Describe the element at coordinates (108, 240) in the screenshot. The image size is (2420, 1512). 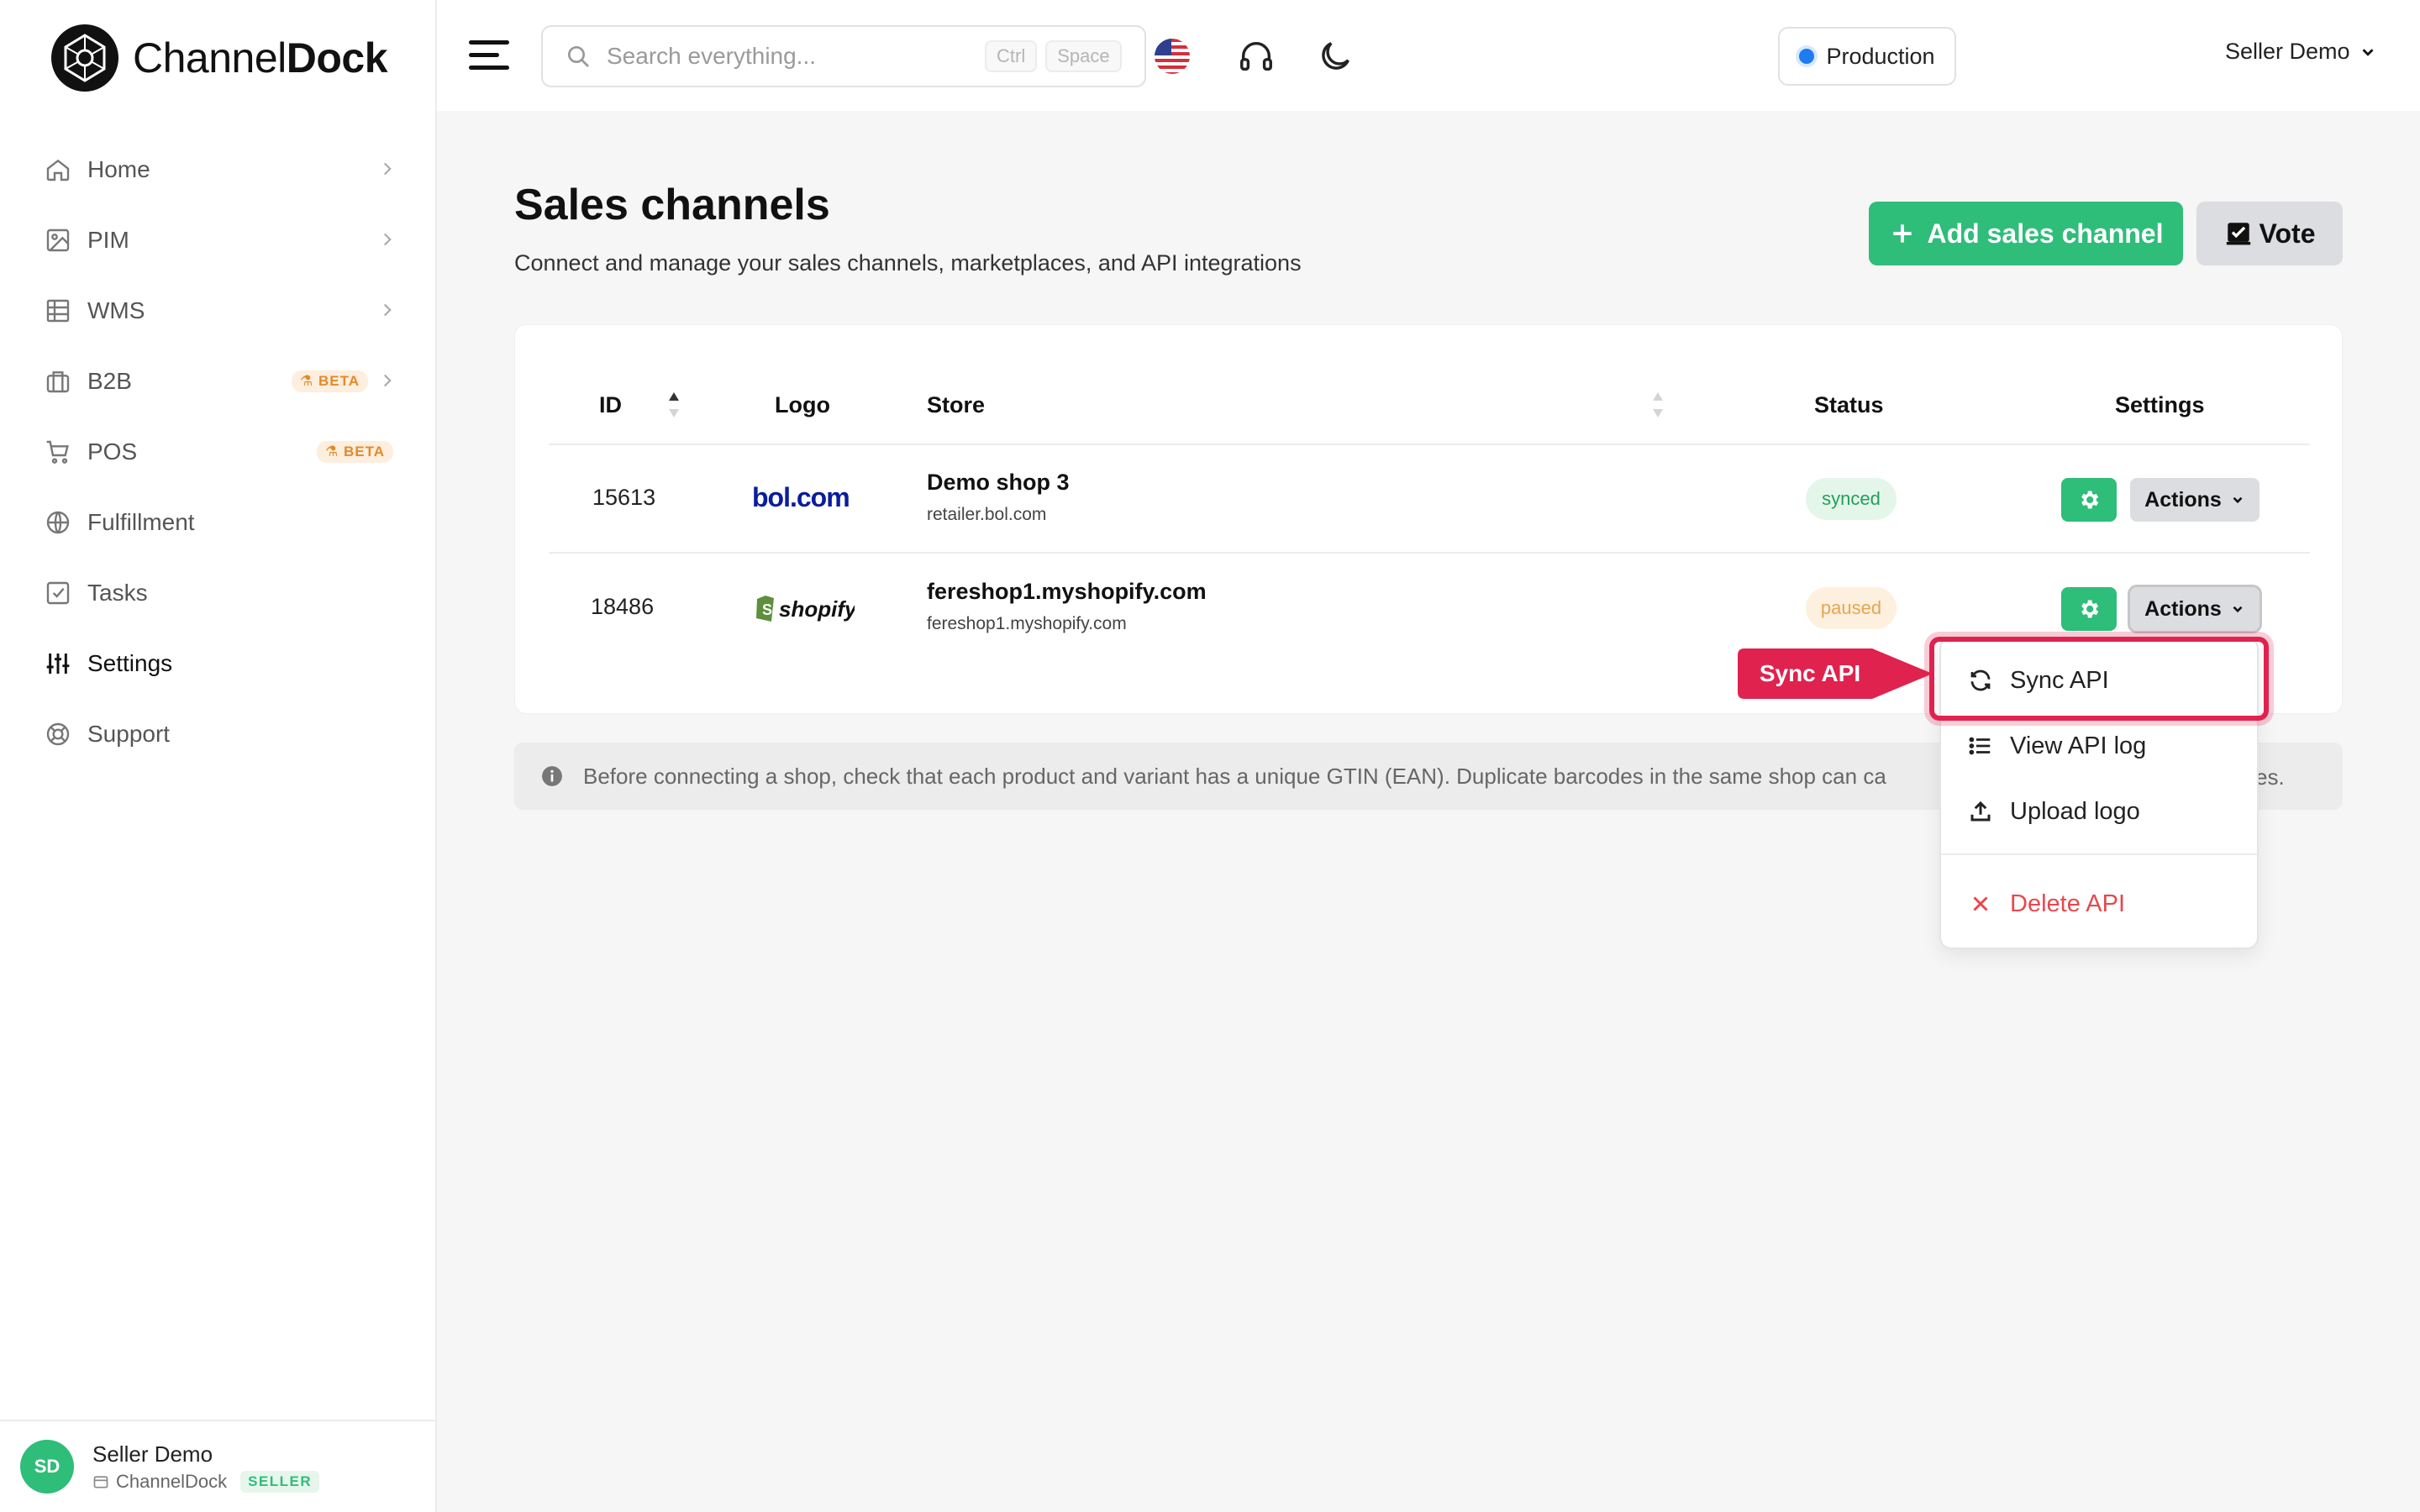
I see `sidebar-item-label: PIM` at that location.